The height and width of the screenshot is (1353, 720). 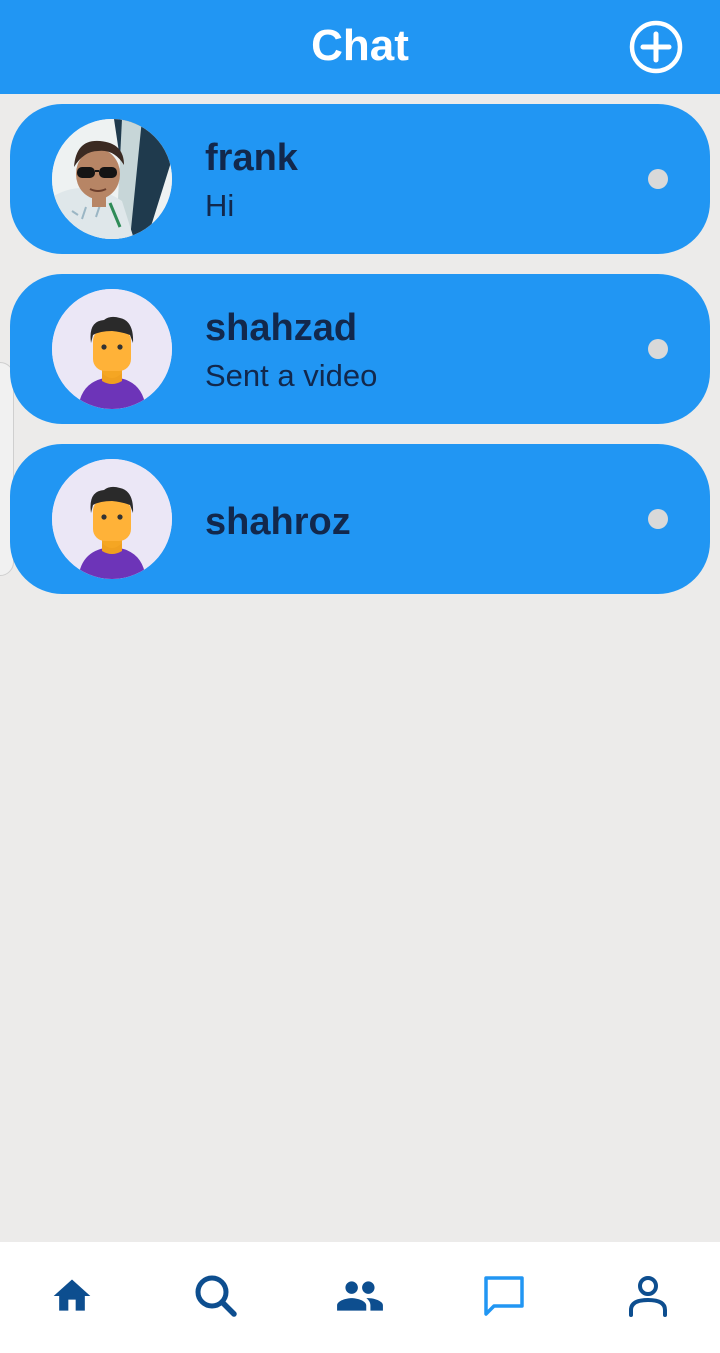 What do you see at coordinates (360, 519) in the screenshot?
I see `chat-item-shahroz: shahroz` at bounding box center [360, 519].